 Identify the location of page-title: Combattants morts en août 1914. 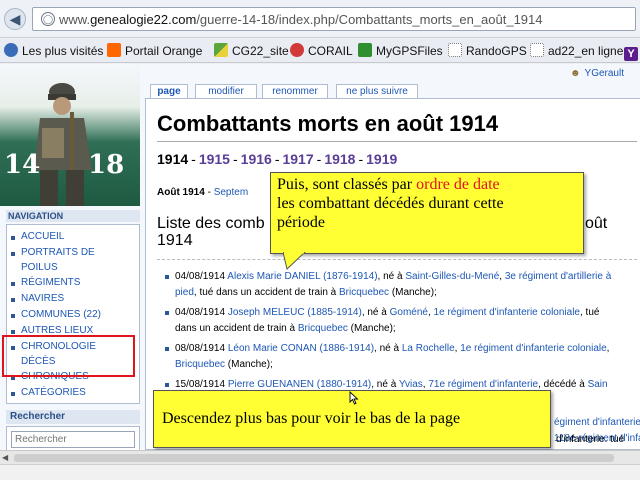
(328, 123).